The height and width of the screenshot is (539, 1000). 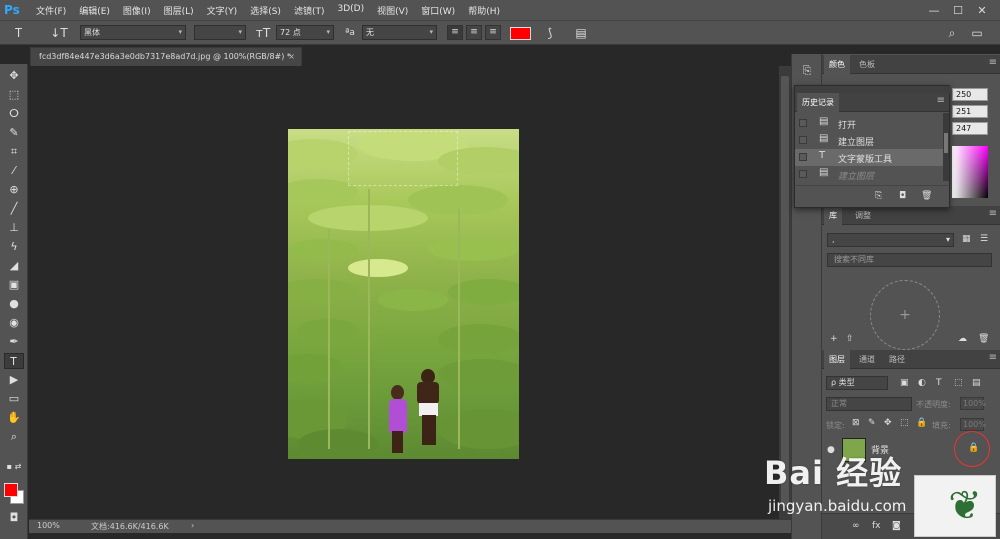 I want to click on maximize-button: ☐, so click(x=958, y=10).